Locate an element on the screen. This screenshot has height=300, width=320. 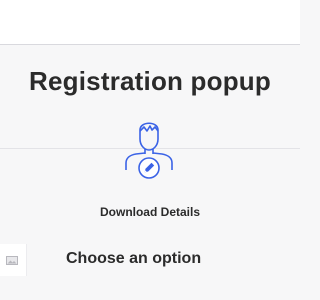
choose-option-heading: Choose an option is located at coordinates (134, 258).